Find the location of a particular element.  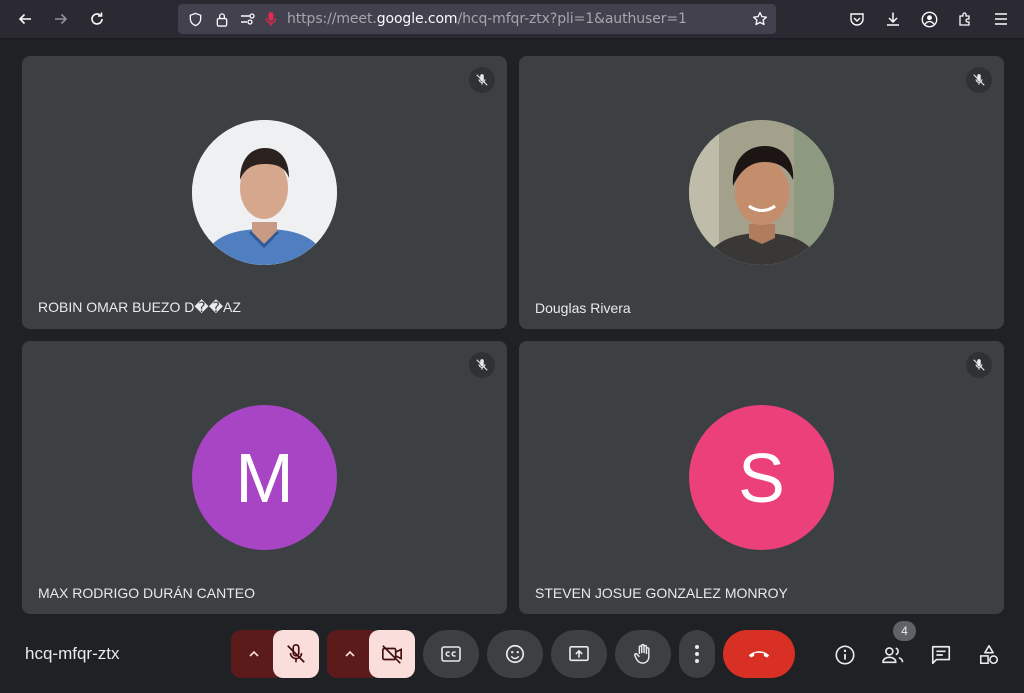

url-host: google.com is located at coordinates (417, 19).